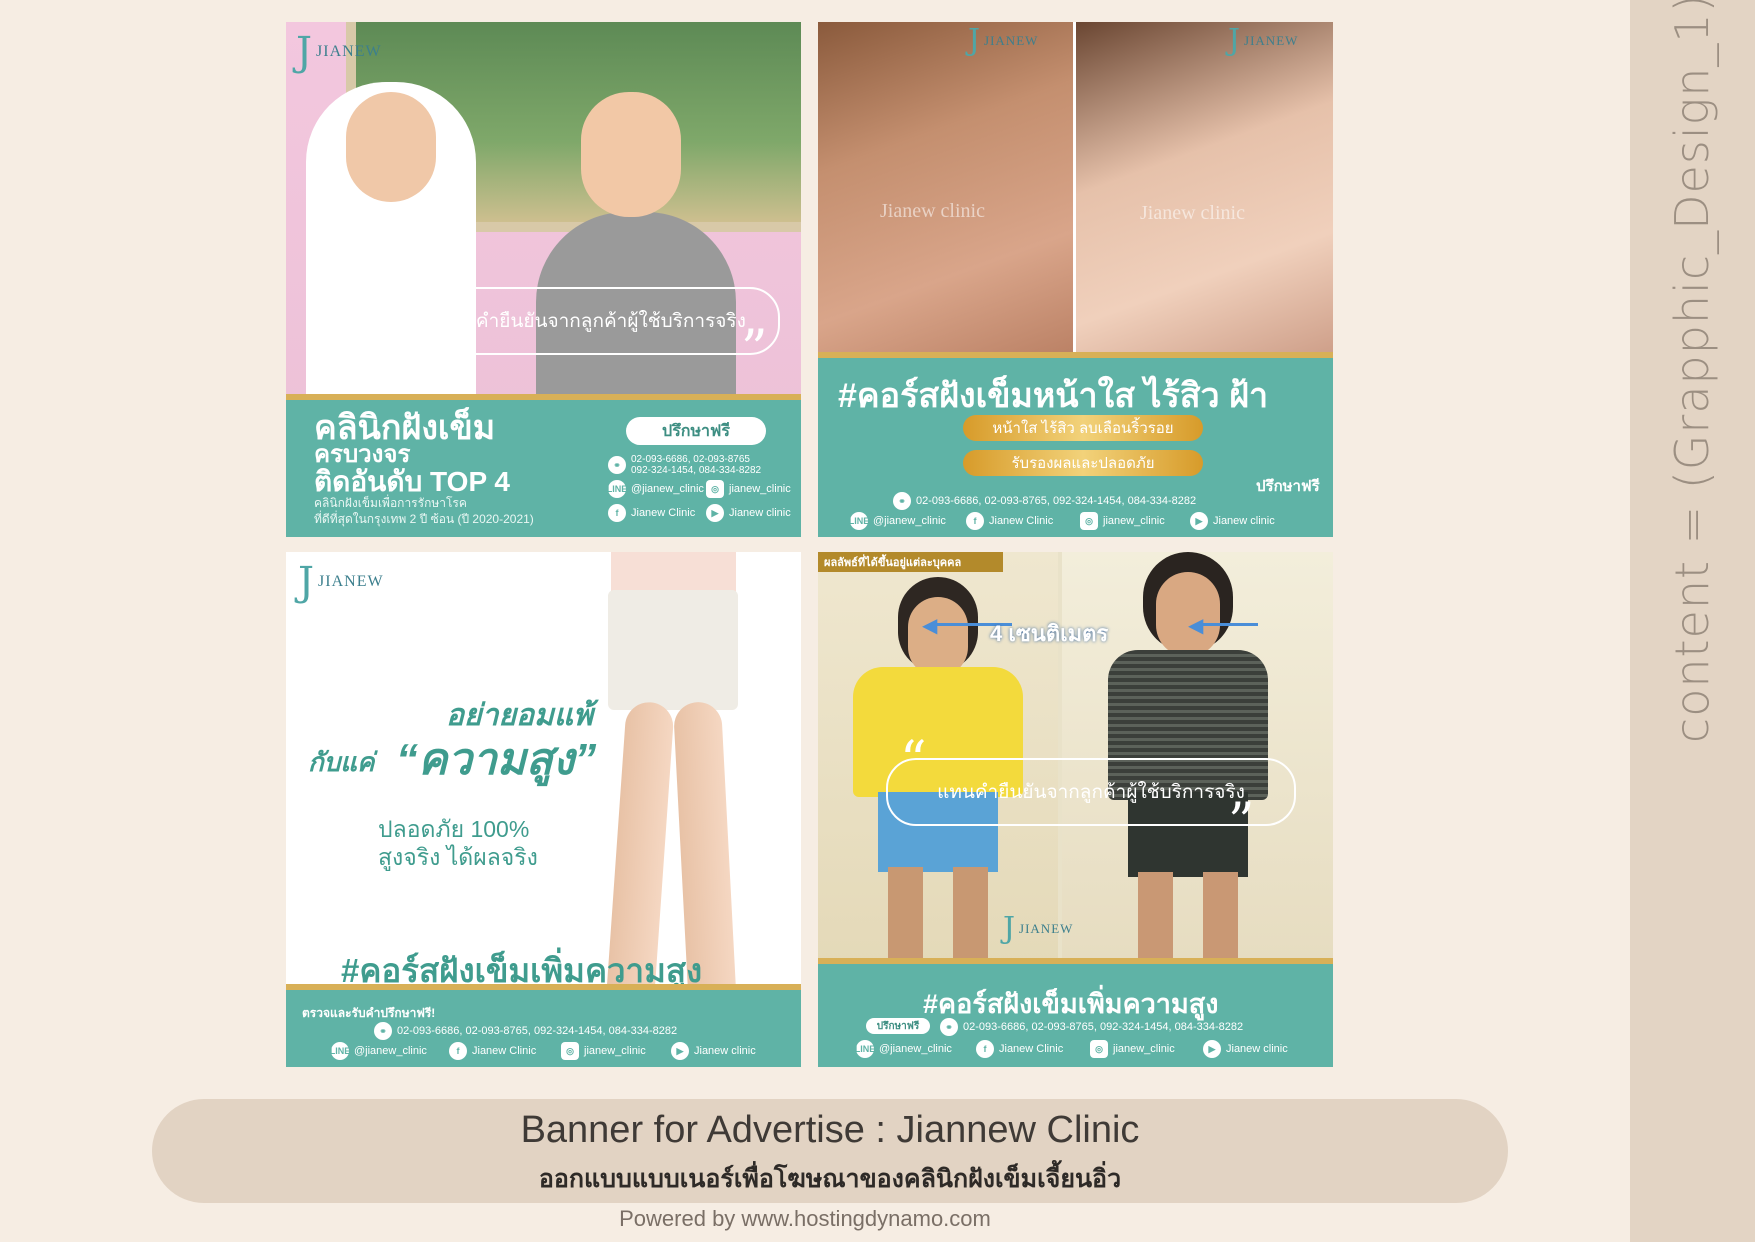 The image size is (1755, 1242). What do you see at coordinates (830, 1130) in the screenshot?
I see `caption-title: Banner for Advertise : Jiannew Clinic` at bounding box center [830, 1130].